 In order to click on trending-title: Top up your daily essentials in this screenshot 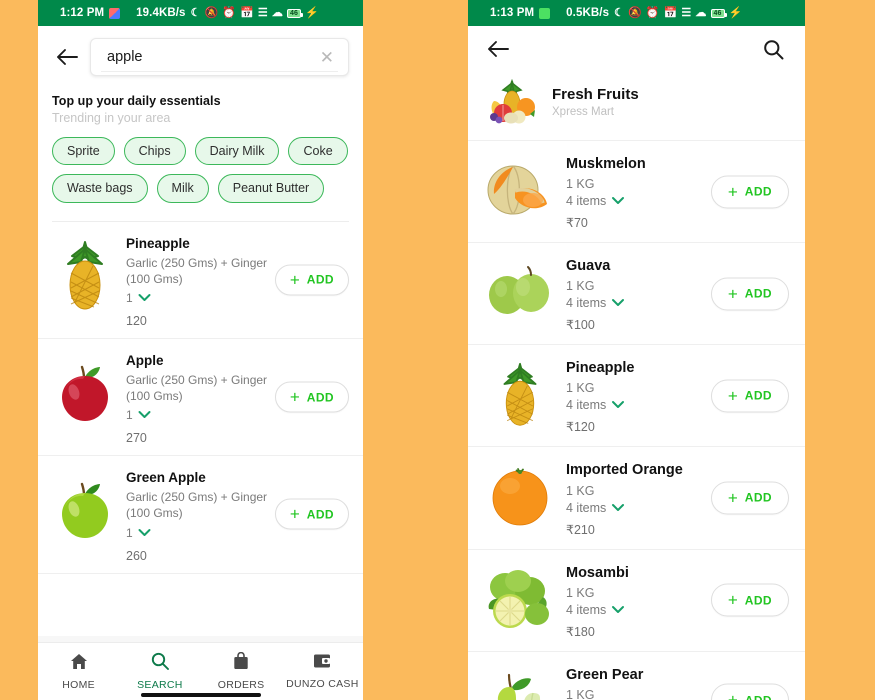, I will do `click(136, 101)`.